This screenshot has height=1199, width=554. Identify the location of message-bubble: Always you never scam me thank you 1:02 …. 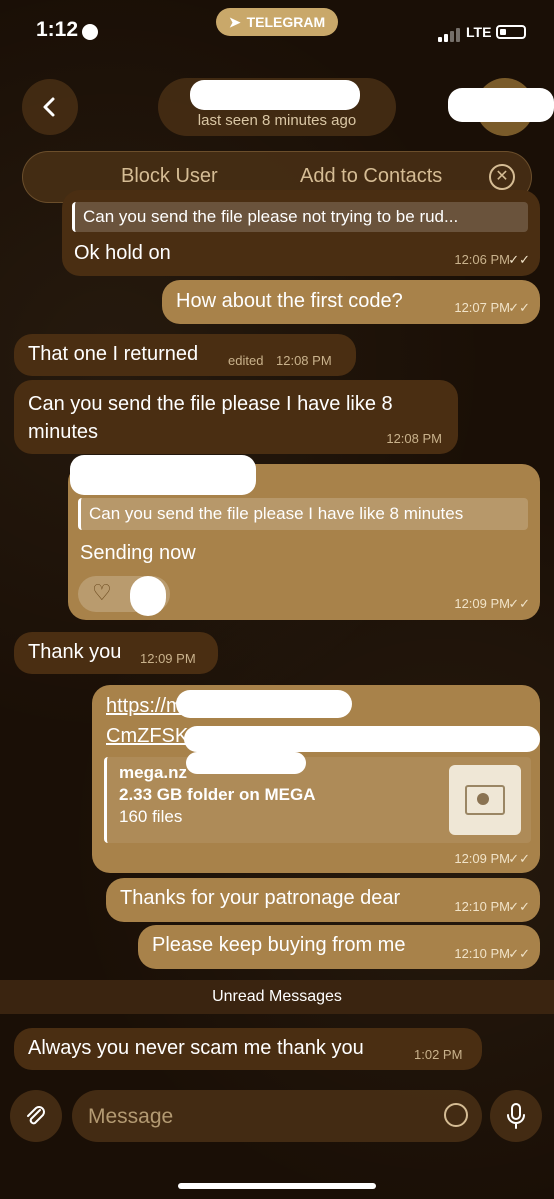
(248, 1049).